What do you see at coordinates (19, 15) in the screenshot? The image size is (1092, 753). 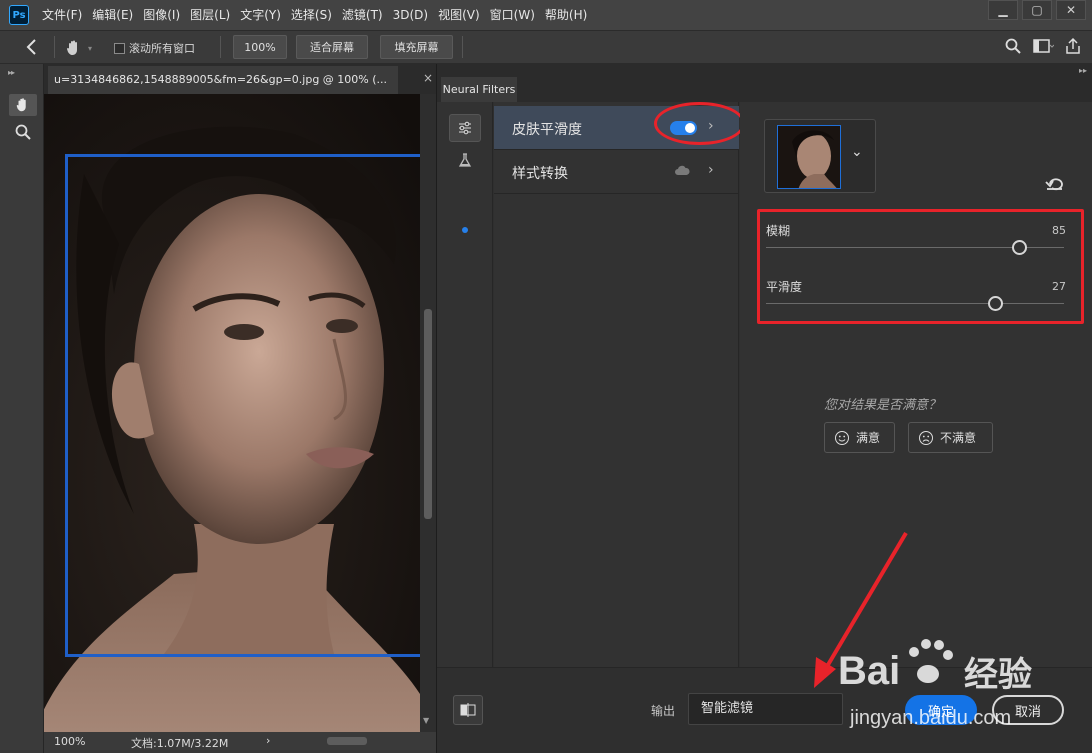 I see `photoshop-logo-icon: Ps` at bounding box center [19, 15].